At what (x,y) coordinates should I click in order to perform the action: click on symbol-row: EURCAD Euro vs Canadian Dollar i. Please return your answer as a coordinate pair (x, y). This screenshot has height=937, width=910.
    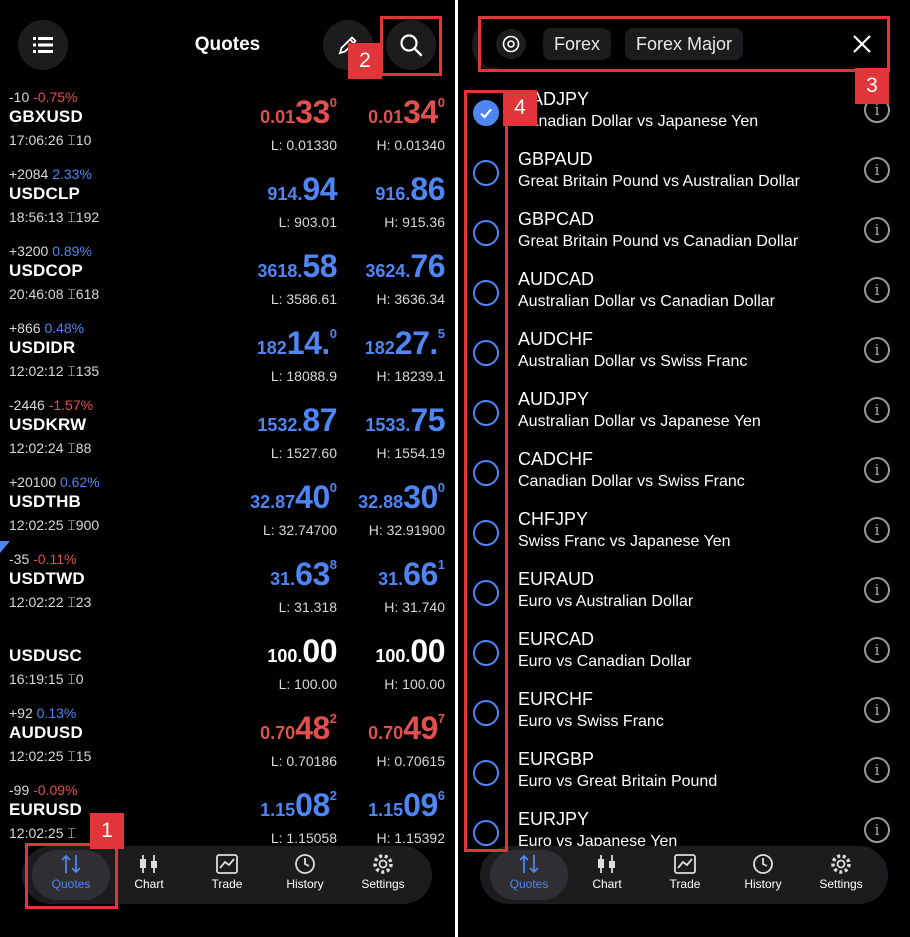
    Looking at the image, I should click on (684, 650).